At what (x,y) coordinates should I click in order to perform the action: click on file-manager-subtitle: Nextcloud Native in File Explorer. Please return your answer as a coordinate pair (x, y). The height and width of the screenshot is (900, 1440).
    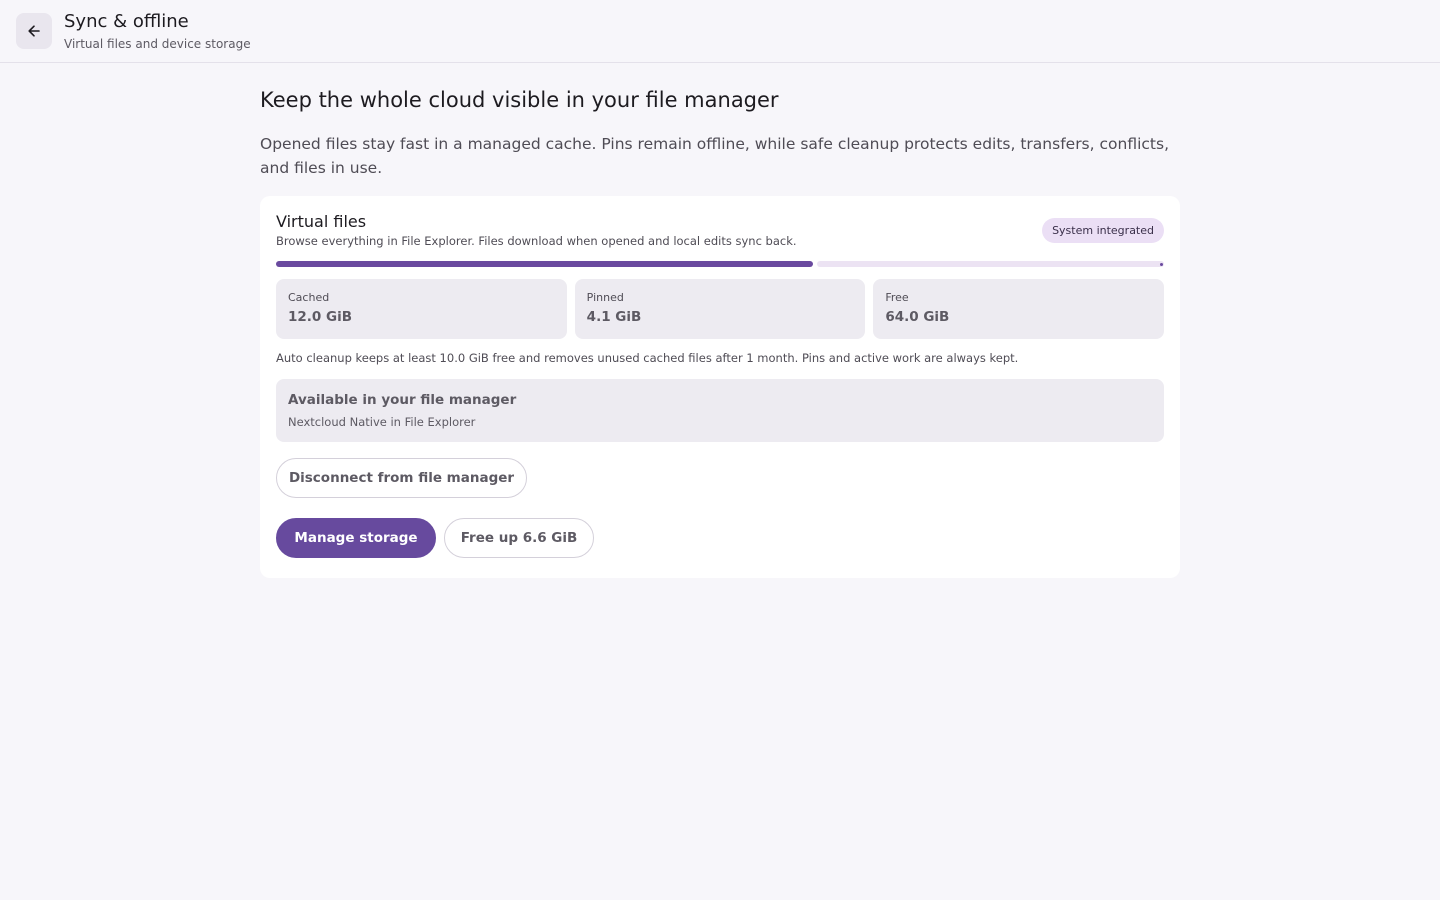
    Looking at the image, I should click on (382, 422).